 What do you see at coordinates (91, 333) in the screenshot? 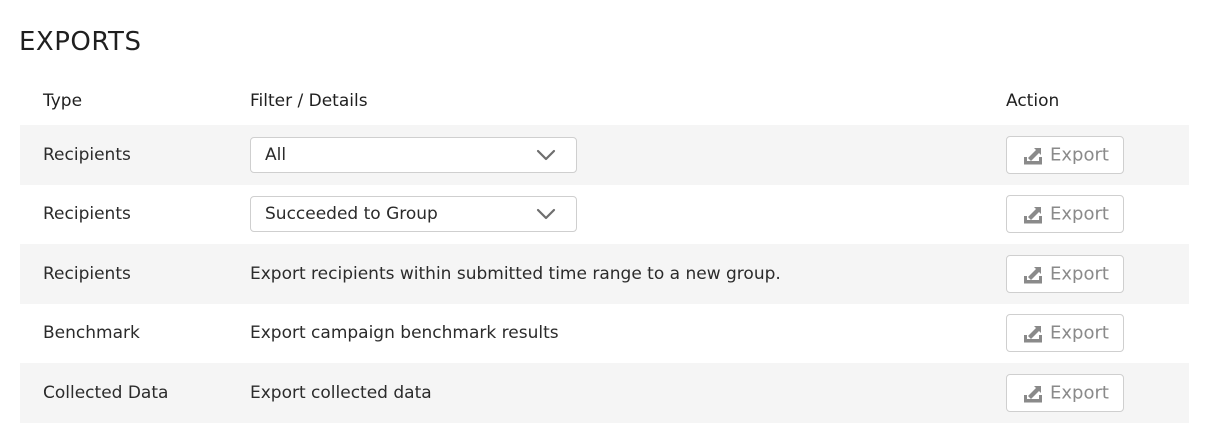
I see `row-type: Benchmark` at bounding box center [91, 333].